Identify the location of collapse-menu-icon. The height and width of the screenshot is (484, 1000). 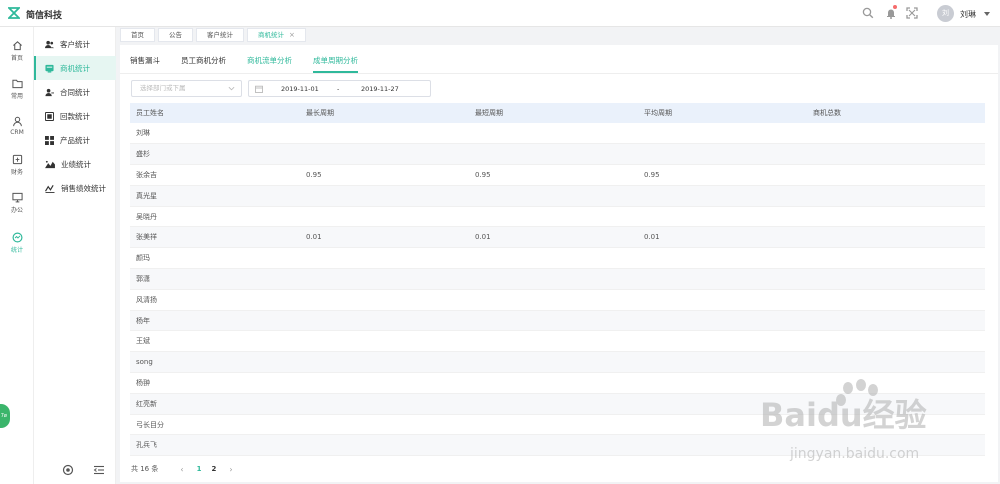
(99, 470).